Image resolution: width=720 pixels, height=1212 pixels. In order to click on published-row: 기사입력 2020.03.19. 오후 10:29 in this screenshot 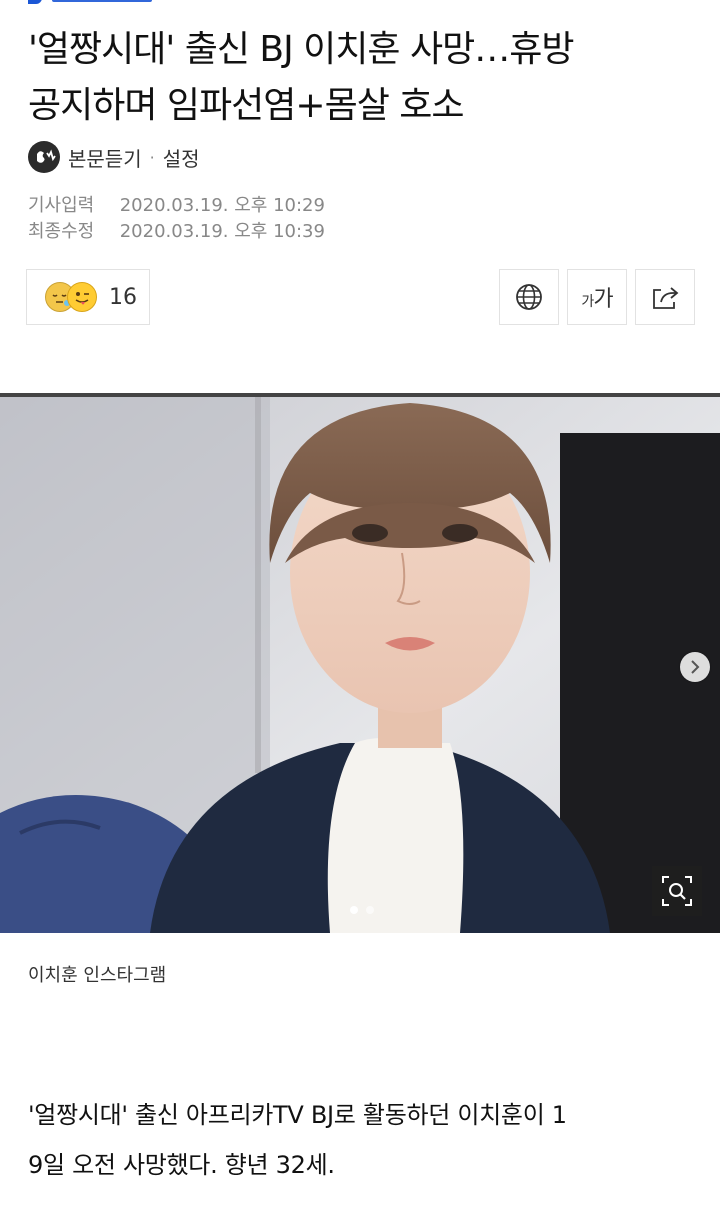, I will do `click(176, 206)`.